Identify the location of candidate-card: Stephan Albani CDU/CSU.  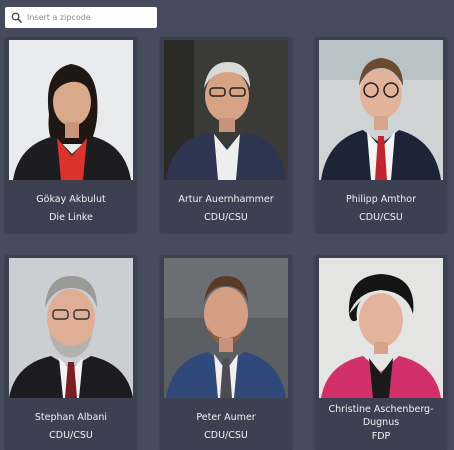
(71, 352).